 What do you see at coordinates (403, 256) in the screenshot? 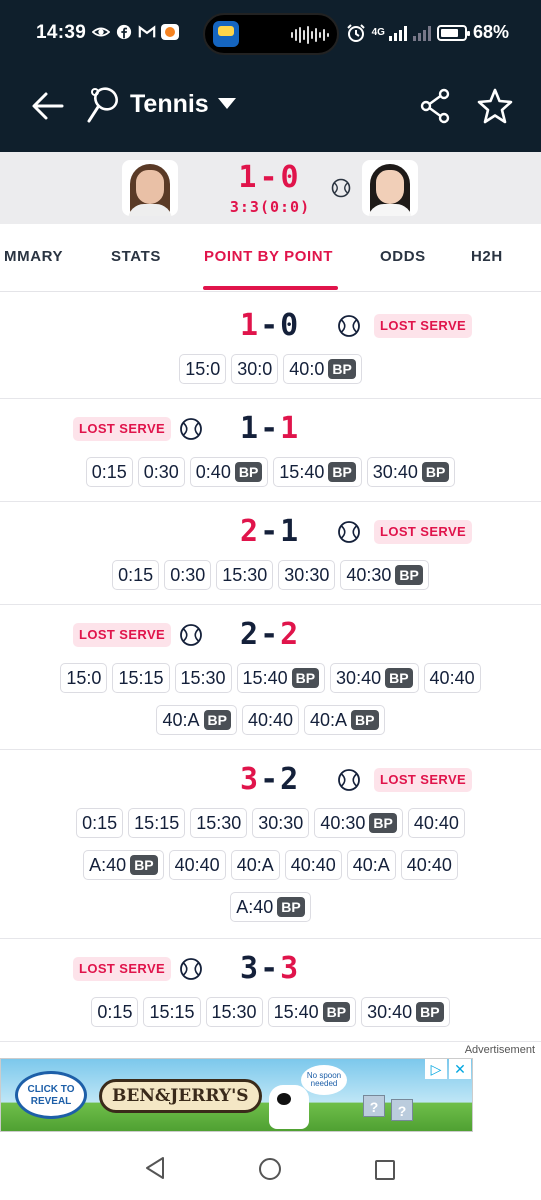
I see `tab-odds: ODDS` at bounding box center [403, 256].